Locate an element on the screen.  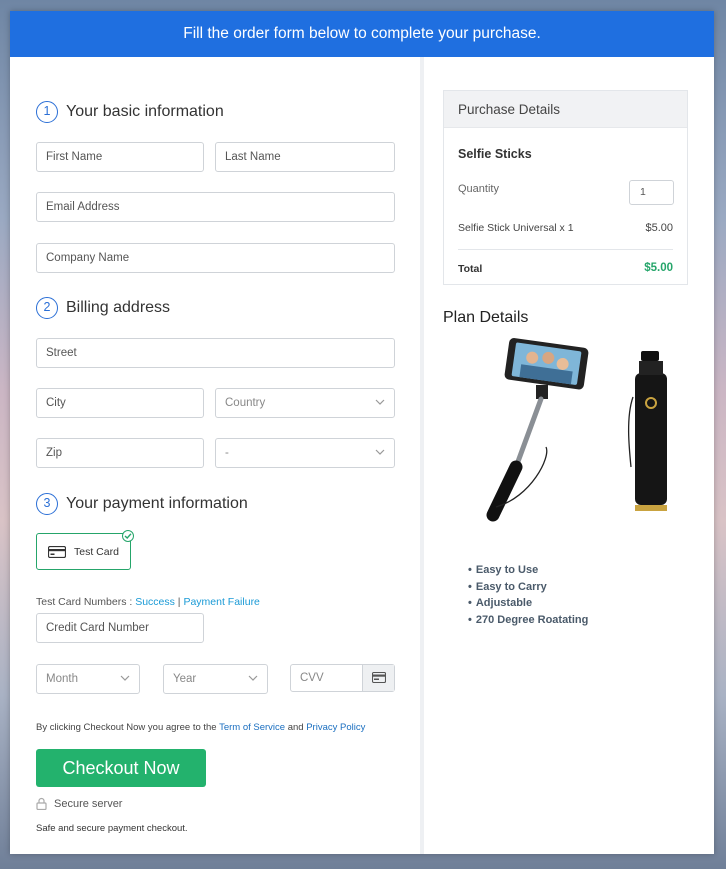
last-name-input: Last Name is located at coordinates (305, 157).